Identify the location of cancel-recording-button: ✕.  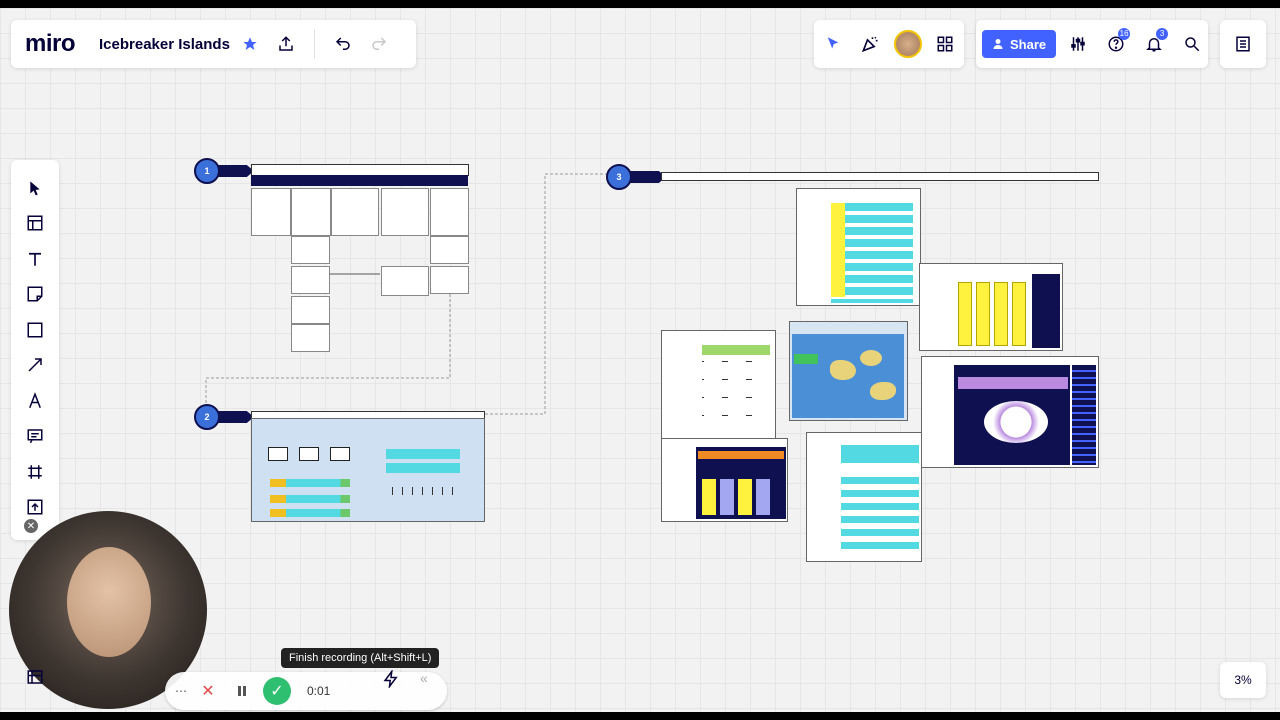
(208, 691).